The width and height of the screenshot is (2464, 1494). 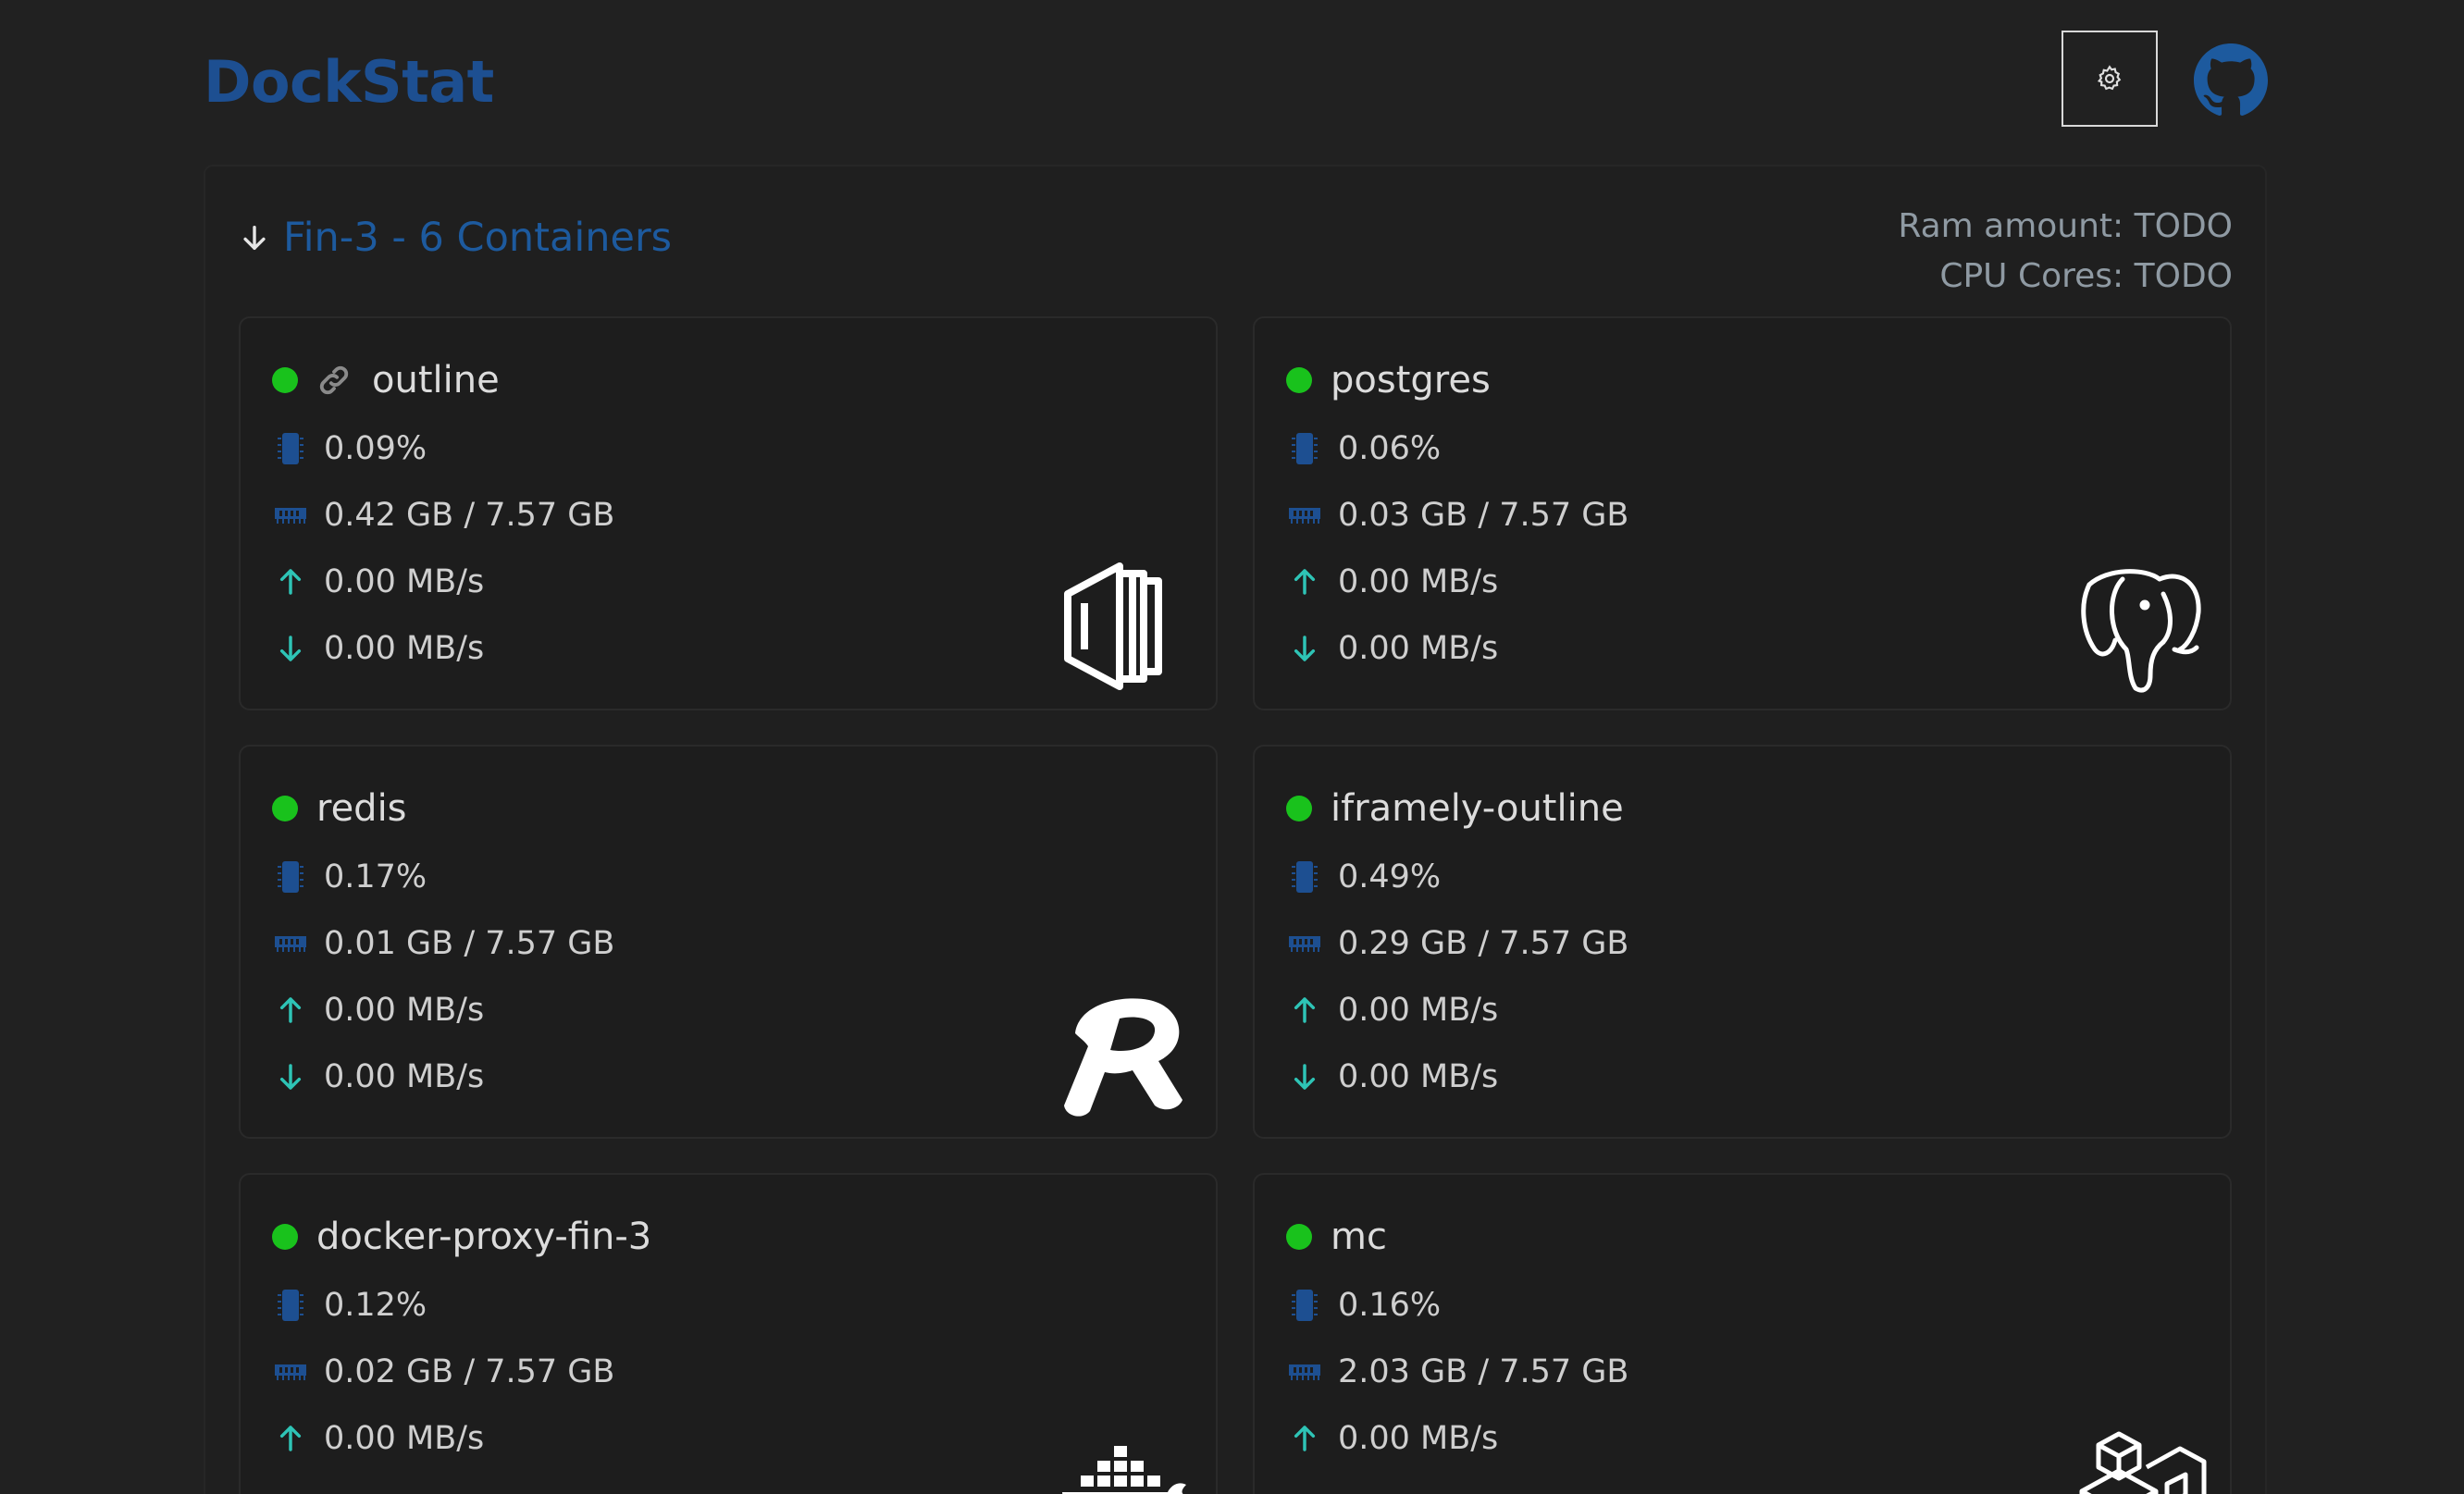 I want to click on cpu-usage: 0.49%, so click(x=1390, y=876).